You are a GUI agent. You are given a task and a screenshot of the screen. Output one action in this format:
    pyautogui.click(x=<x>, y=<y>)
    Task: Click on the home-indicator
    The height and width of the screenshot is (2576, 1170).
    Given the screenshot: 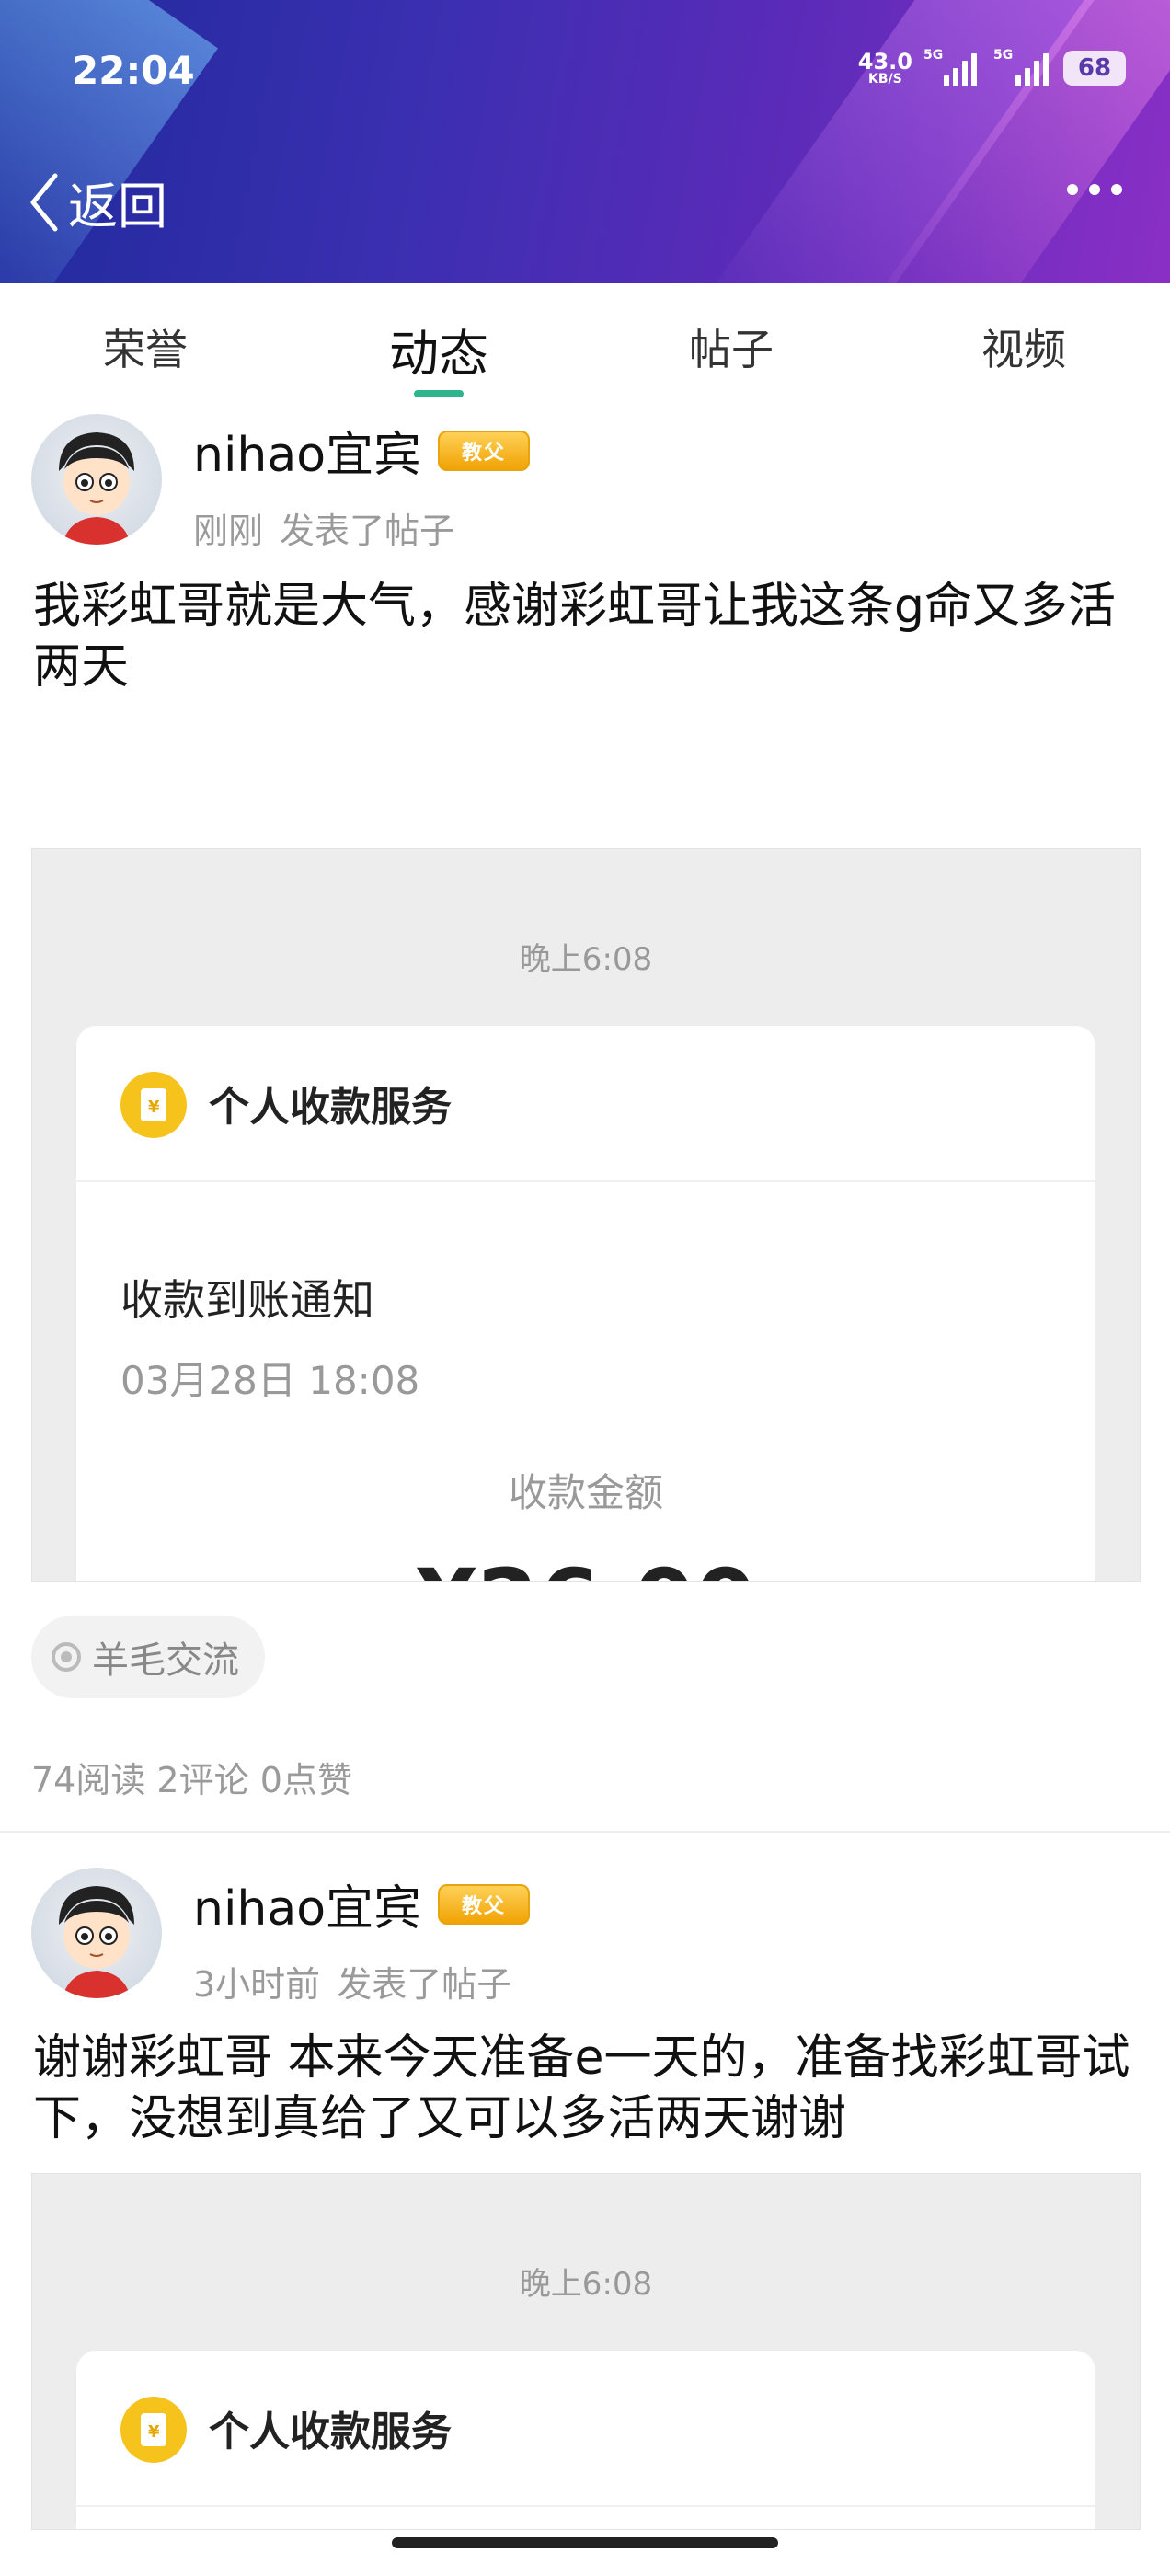 What is the action you would take?
    pyautogui.click(x=585, y=2542)
    